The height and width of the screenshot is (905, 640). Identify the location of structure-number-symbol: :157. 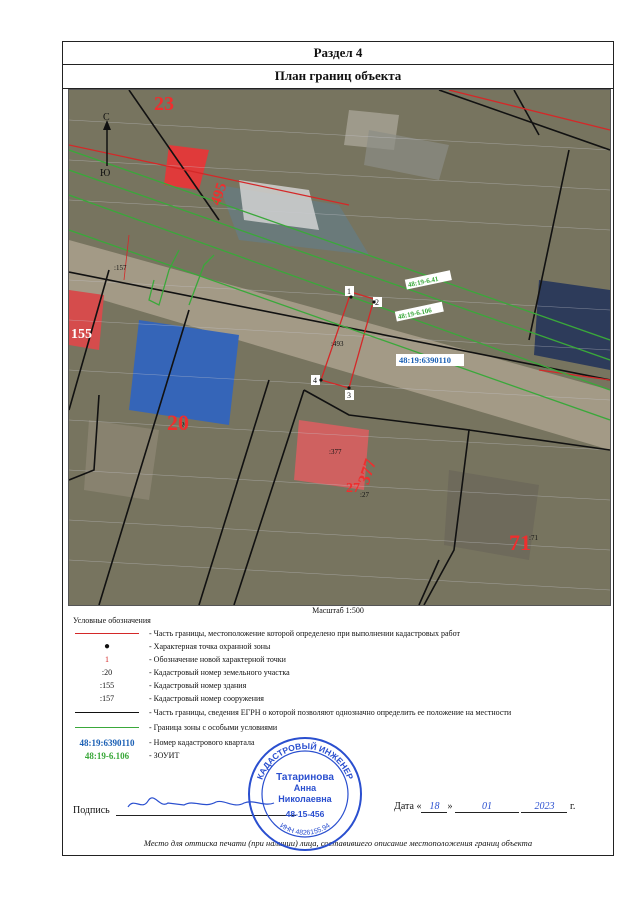
(107, 698).